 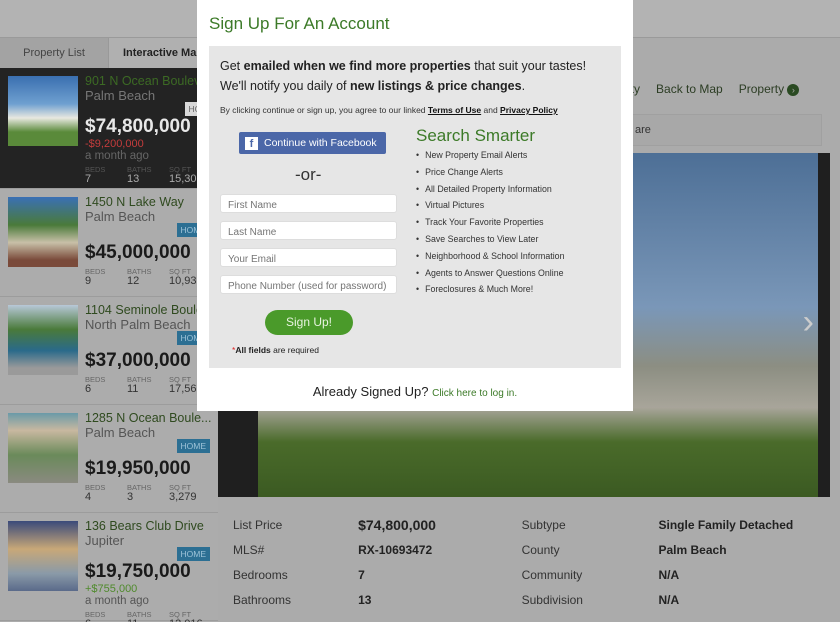 What do you see at coordinates (138, 468) in the screenshot?
I see `listing-price: $19,950,000` at bounding box center [138, 468].